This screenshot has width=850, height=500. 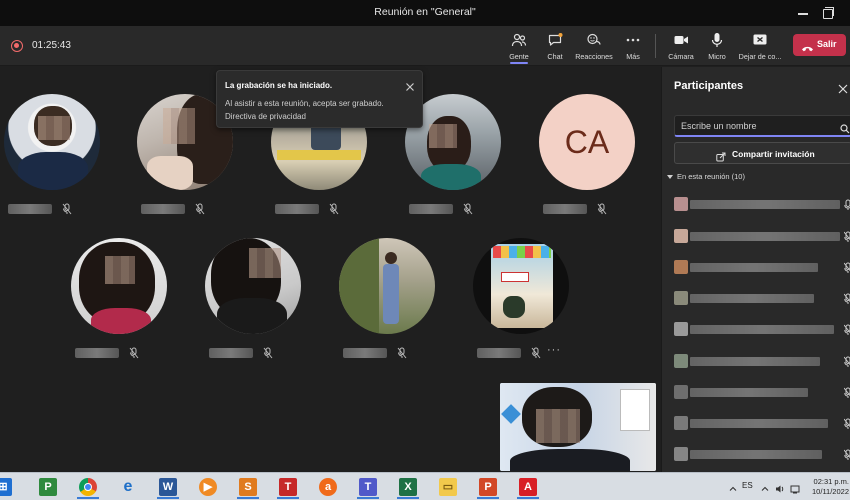 I want to click on share-invite-button: Compartir invitación, so click(x=762, y=153).